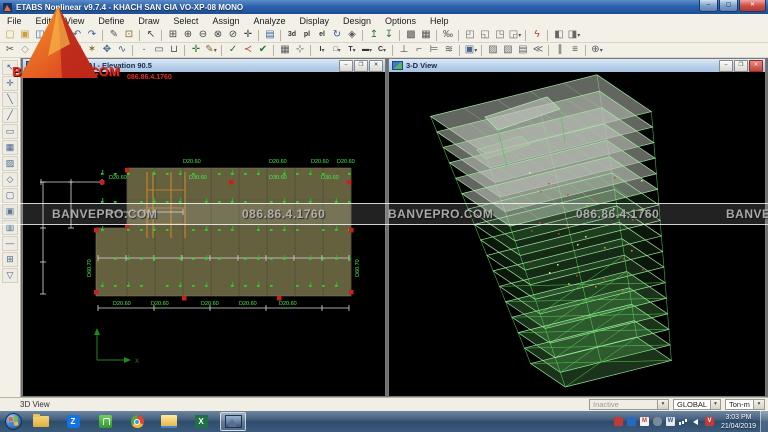 Image resolution: width=768 pixels, height=432 pixels. Describe the element at coordinates (575, 50) in the screenshot. I see `pattern-2-button: ≡` at that location.